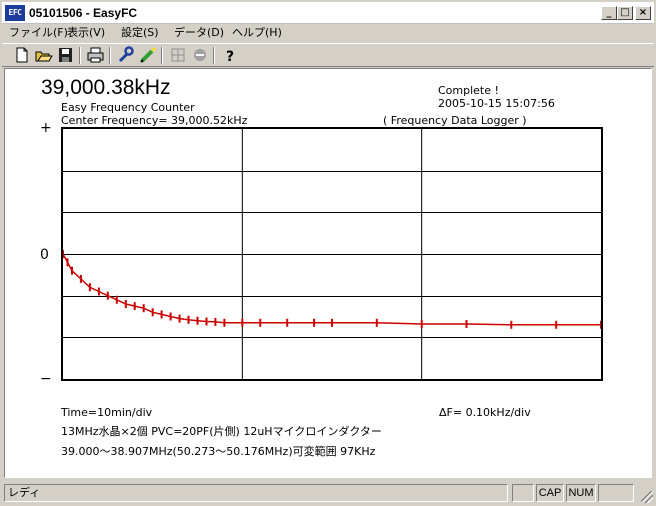 The height and width of the screenshot is (506, 656). What do you see at coordinates (96, 55) in the screenshot?
I see `print-icon` at bounding box center [96, 55].